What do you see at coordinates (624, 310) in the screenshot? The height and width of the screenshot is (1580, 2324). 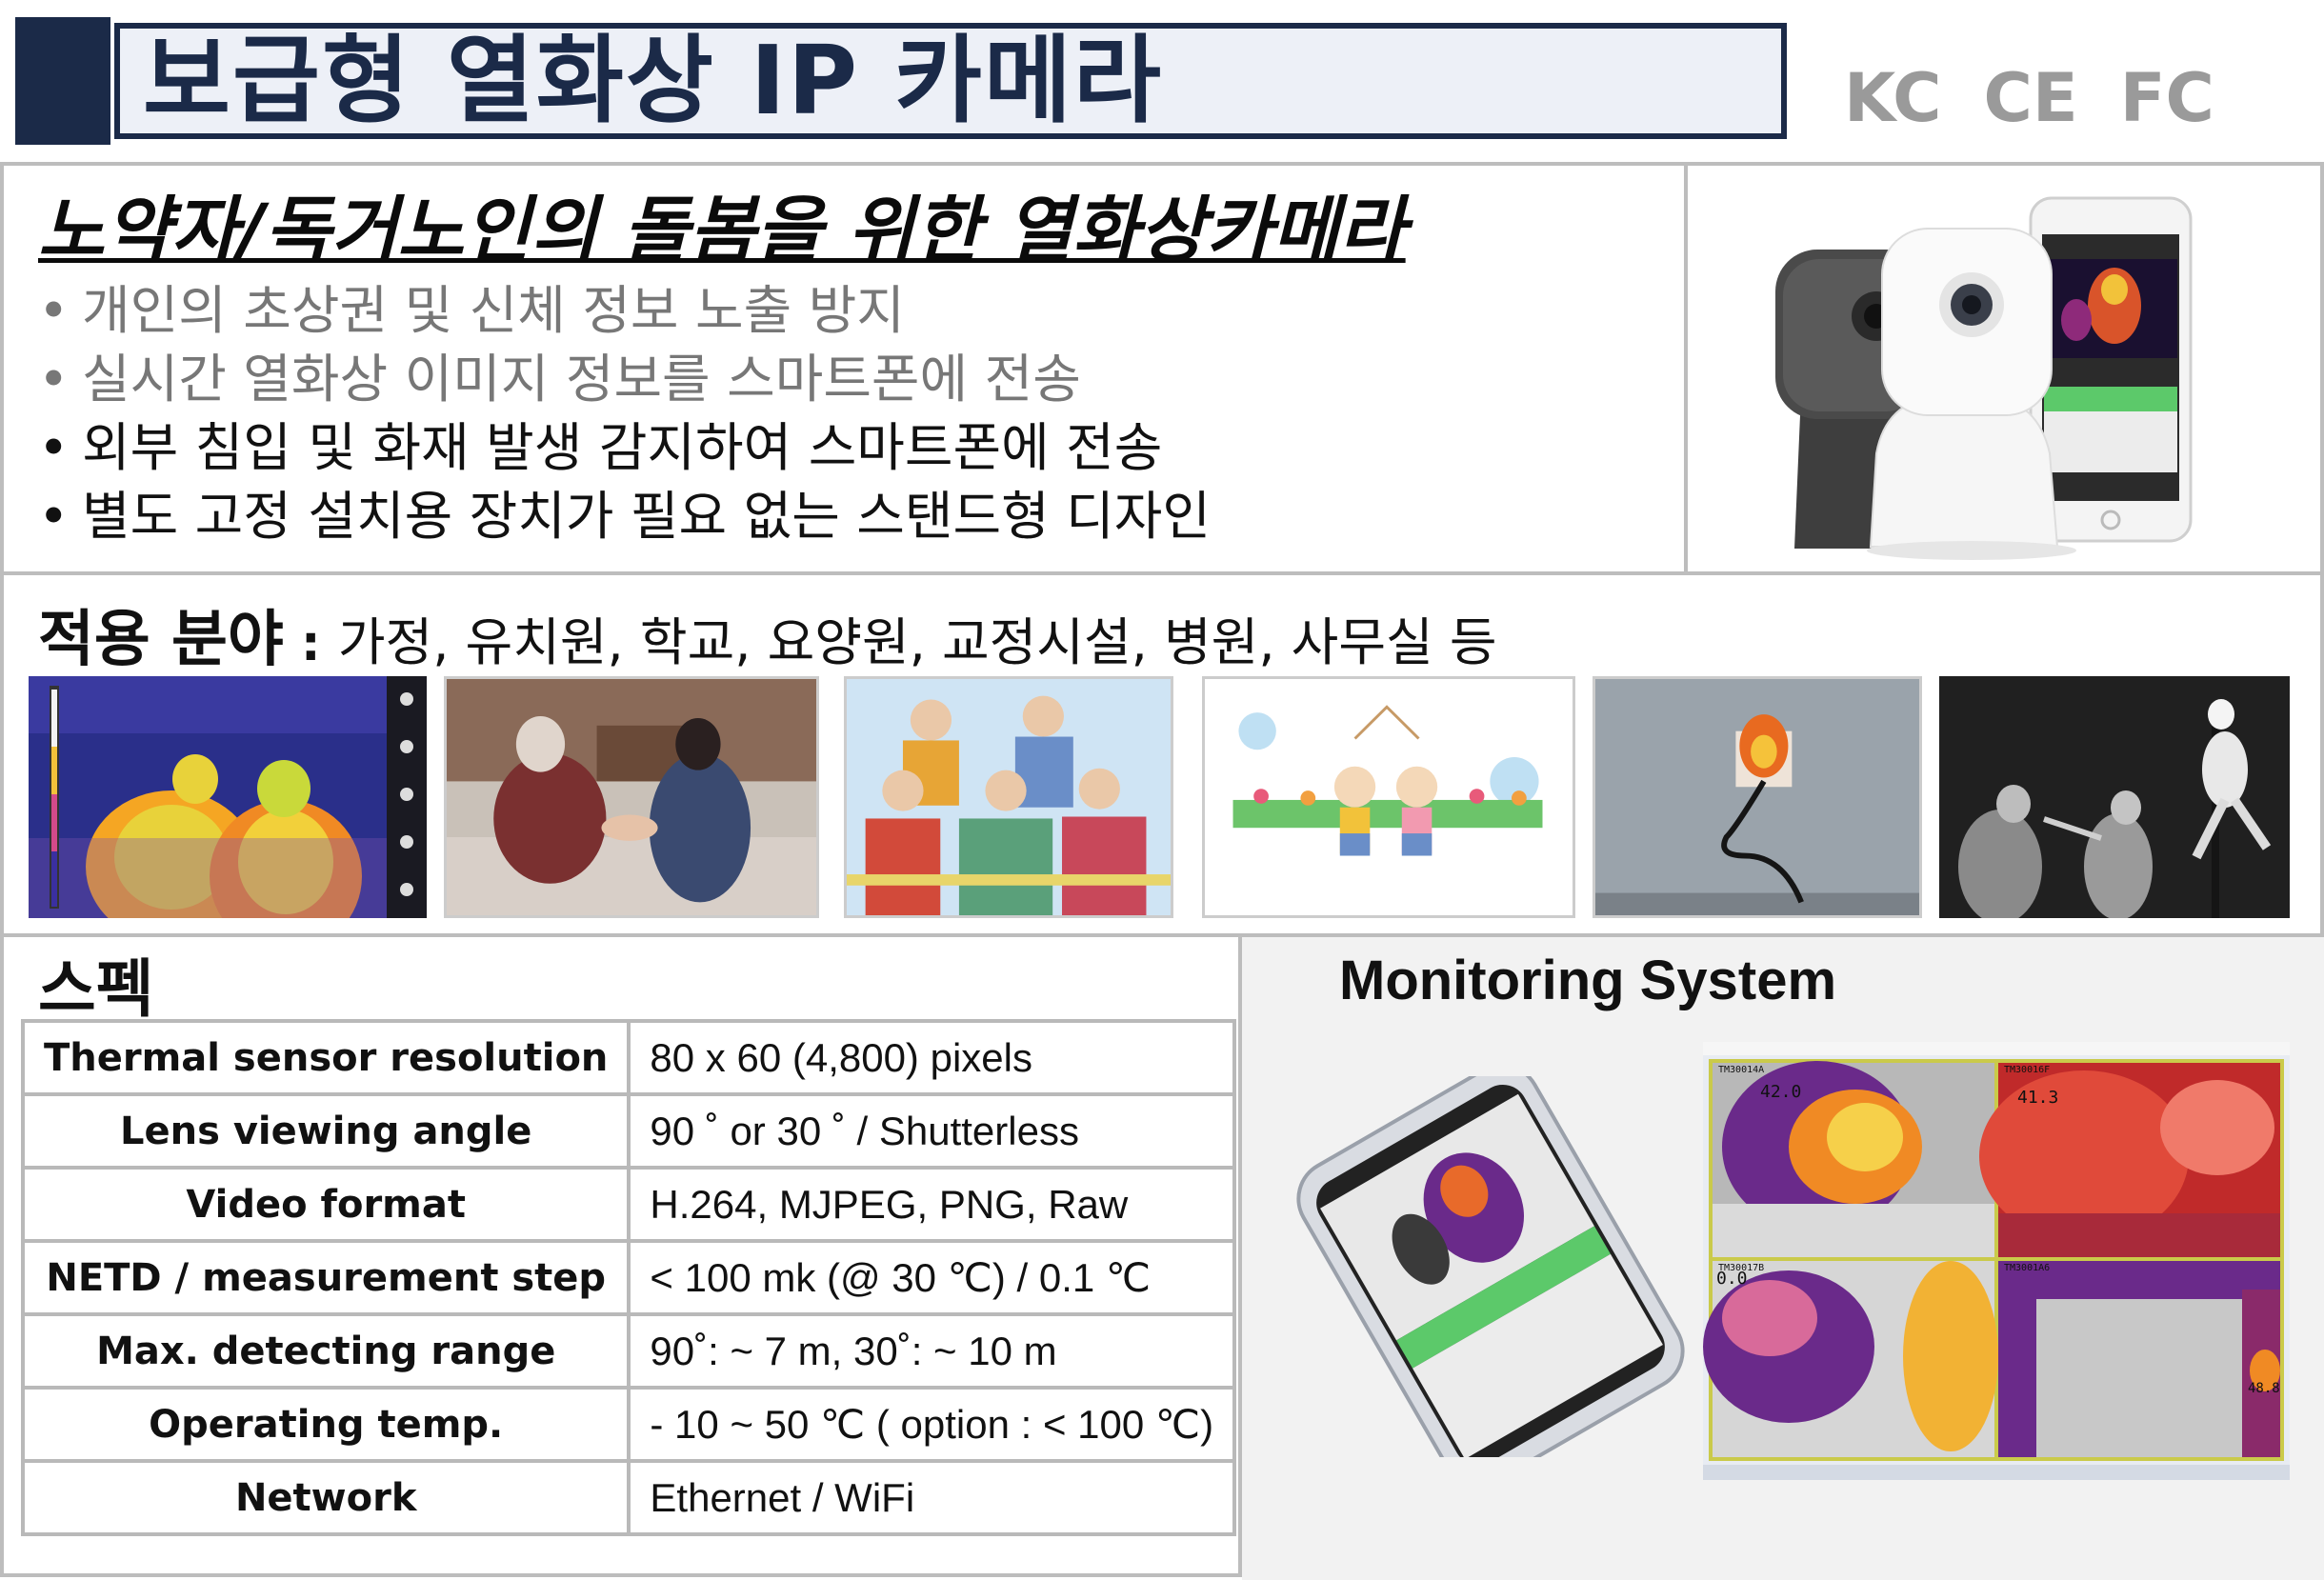 I see `feature-item: 개인의 초상권 및 신체 정보 노출 방지` at bounding box center [624, 310].